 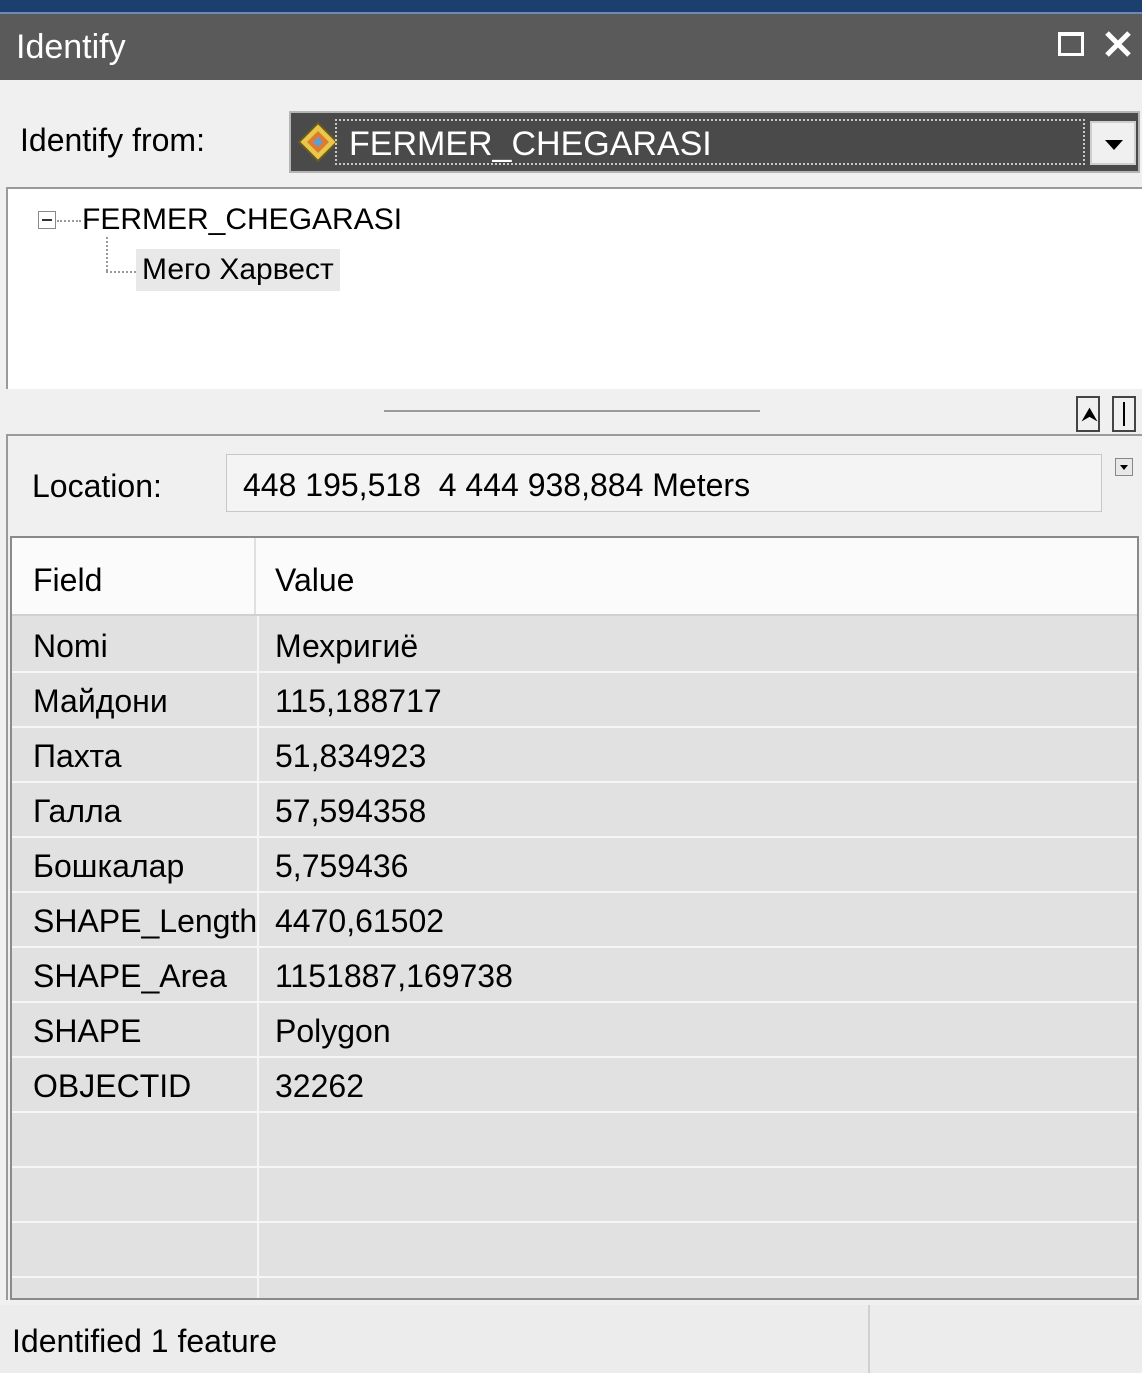 I want to click on table-header: Field Value, so click(x=574, y=577).